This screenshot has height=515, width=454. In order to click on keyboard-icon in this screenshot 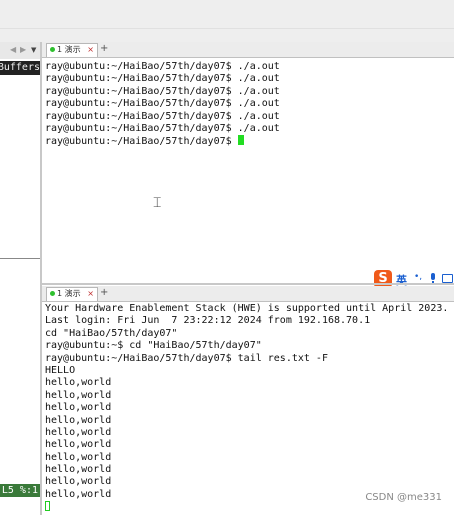, I will do `click(447, 278)`.